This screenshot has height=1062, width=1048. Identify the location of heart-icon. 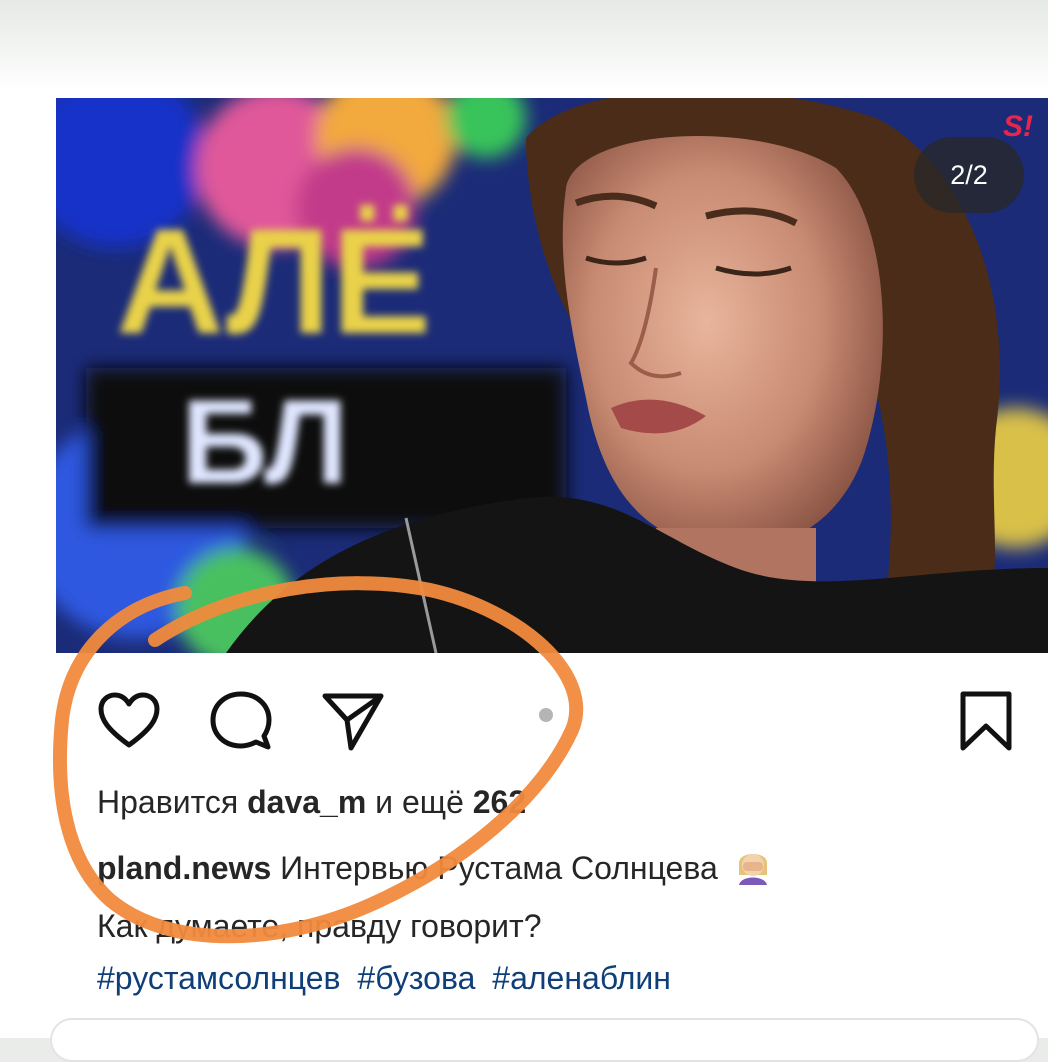
(129, 720).